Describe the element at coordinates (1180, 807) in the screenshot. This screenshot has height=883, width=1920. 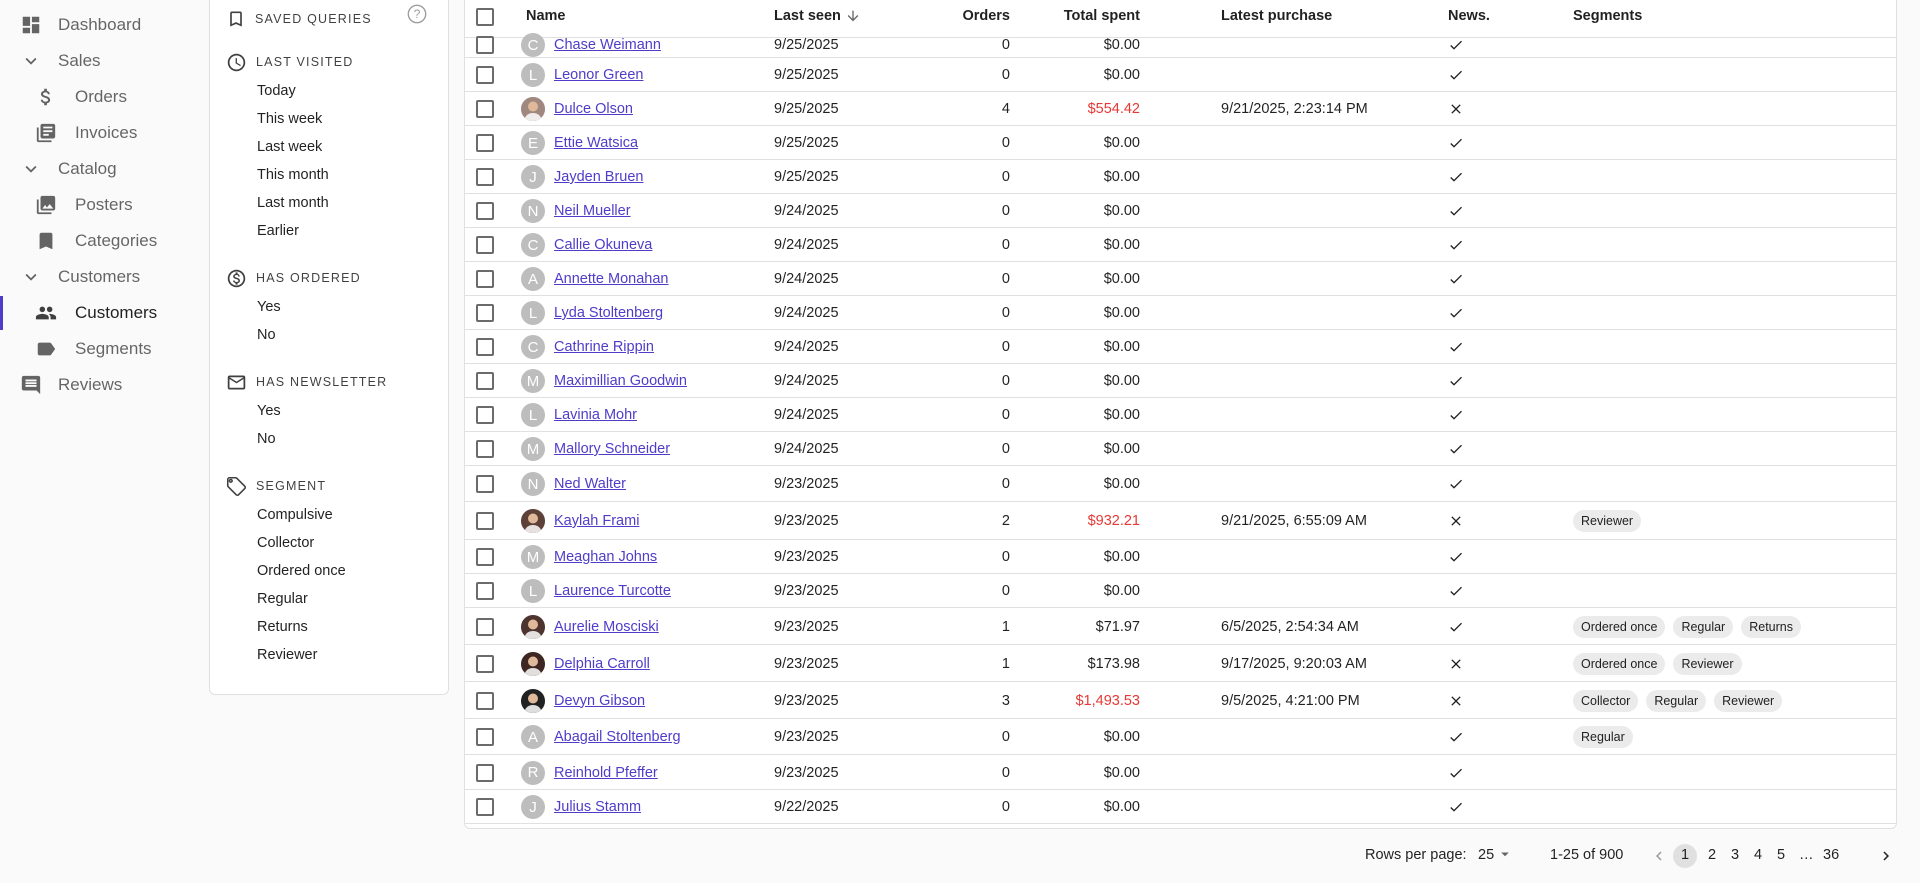
I see `table-row: J Julius Stamm 9/22/2025 0 $0.00` at that location.